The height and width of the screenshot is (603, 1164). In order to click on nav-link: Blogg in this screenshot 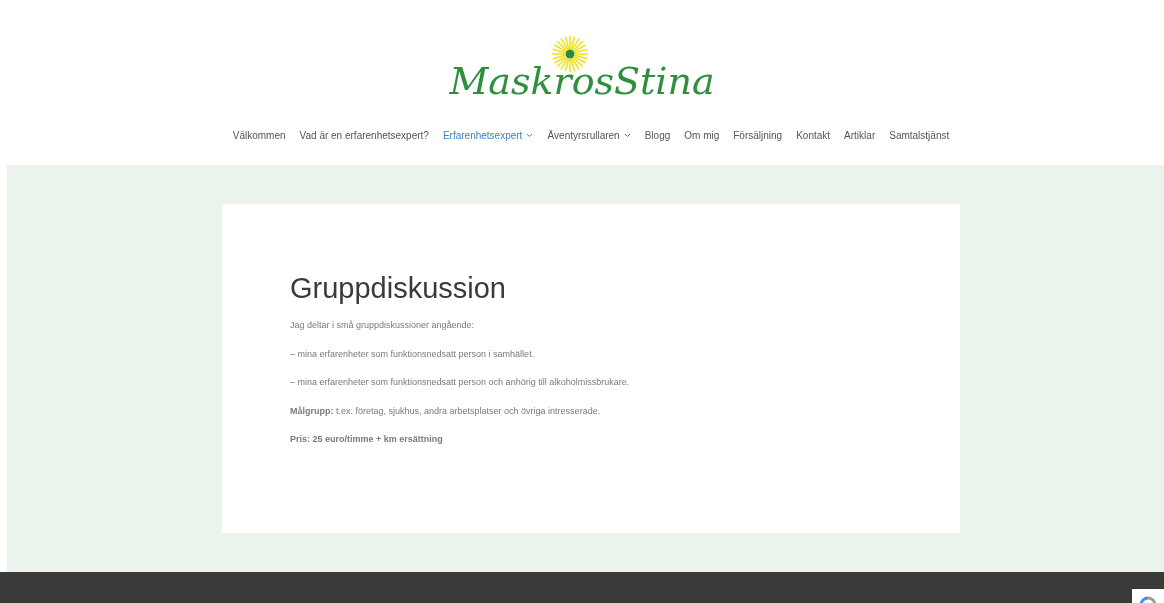, I will do `click(657, 135)`.